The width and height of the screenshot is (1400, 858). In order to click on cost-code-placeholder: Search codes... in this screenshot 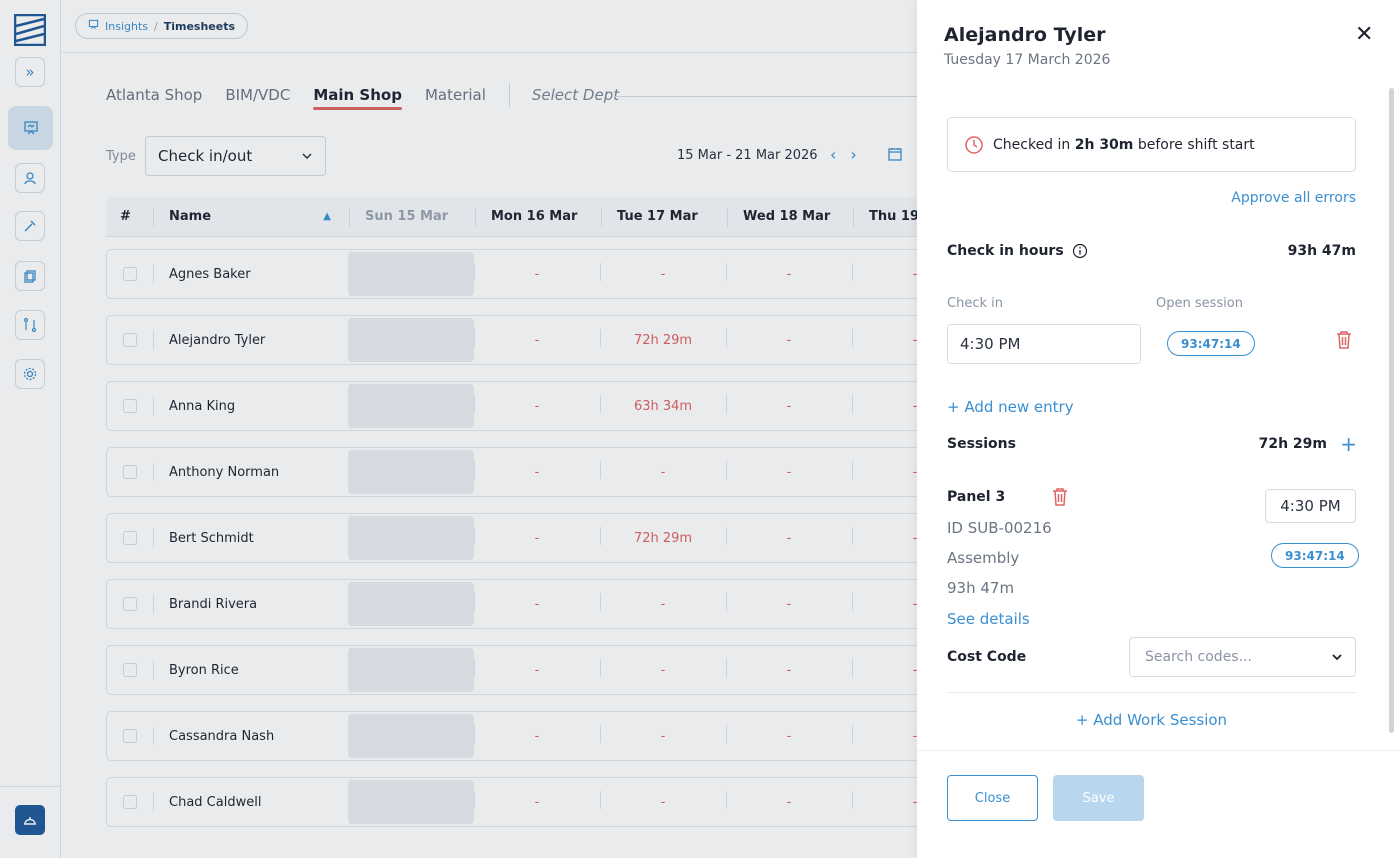, I will do `click(1198, 657)`.